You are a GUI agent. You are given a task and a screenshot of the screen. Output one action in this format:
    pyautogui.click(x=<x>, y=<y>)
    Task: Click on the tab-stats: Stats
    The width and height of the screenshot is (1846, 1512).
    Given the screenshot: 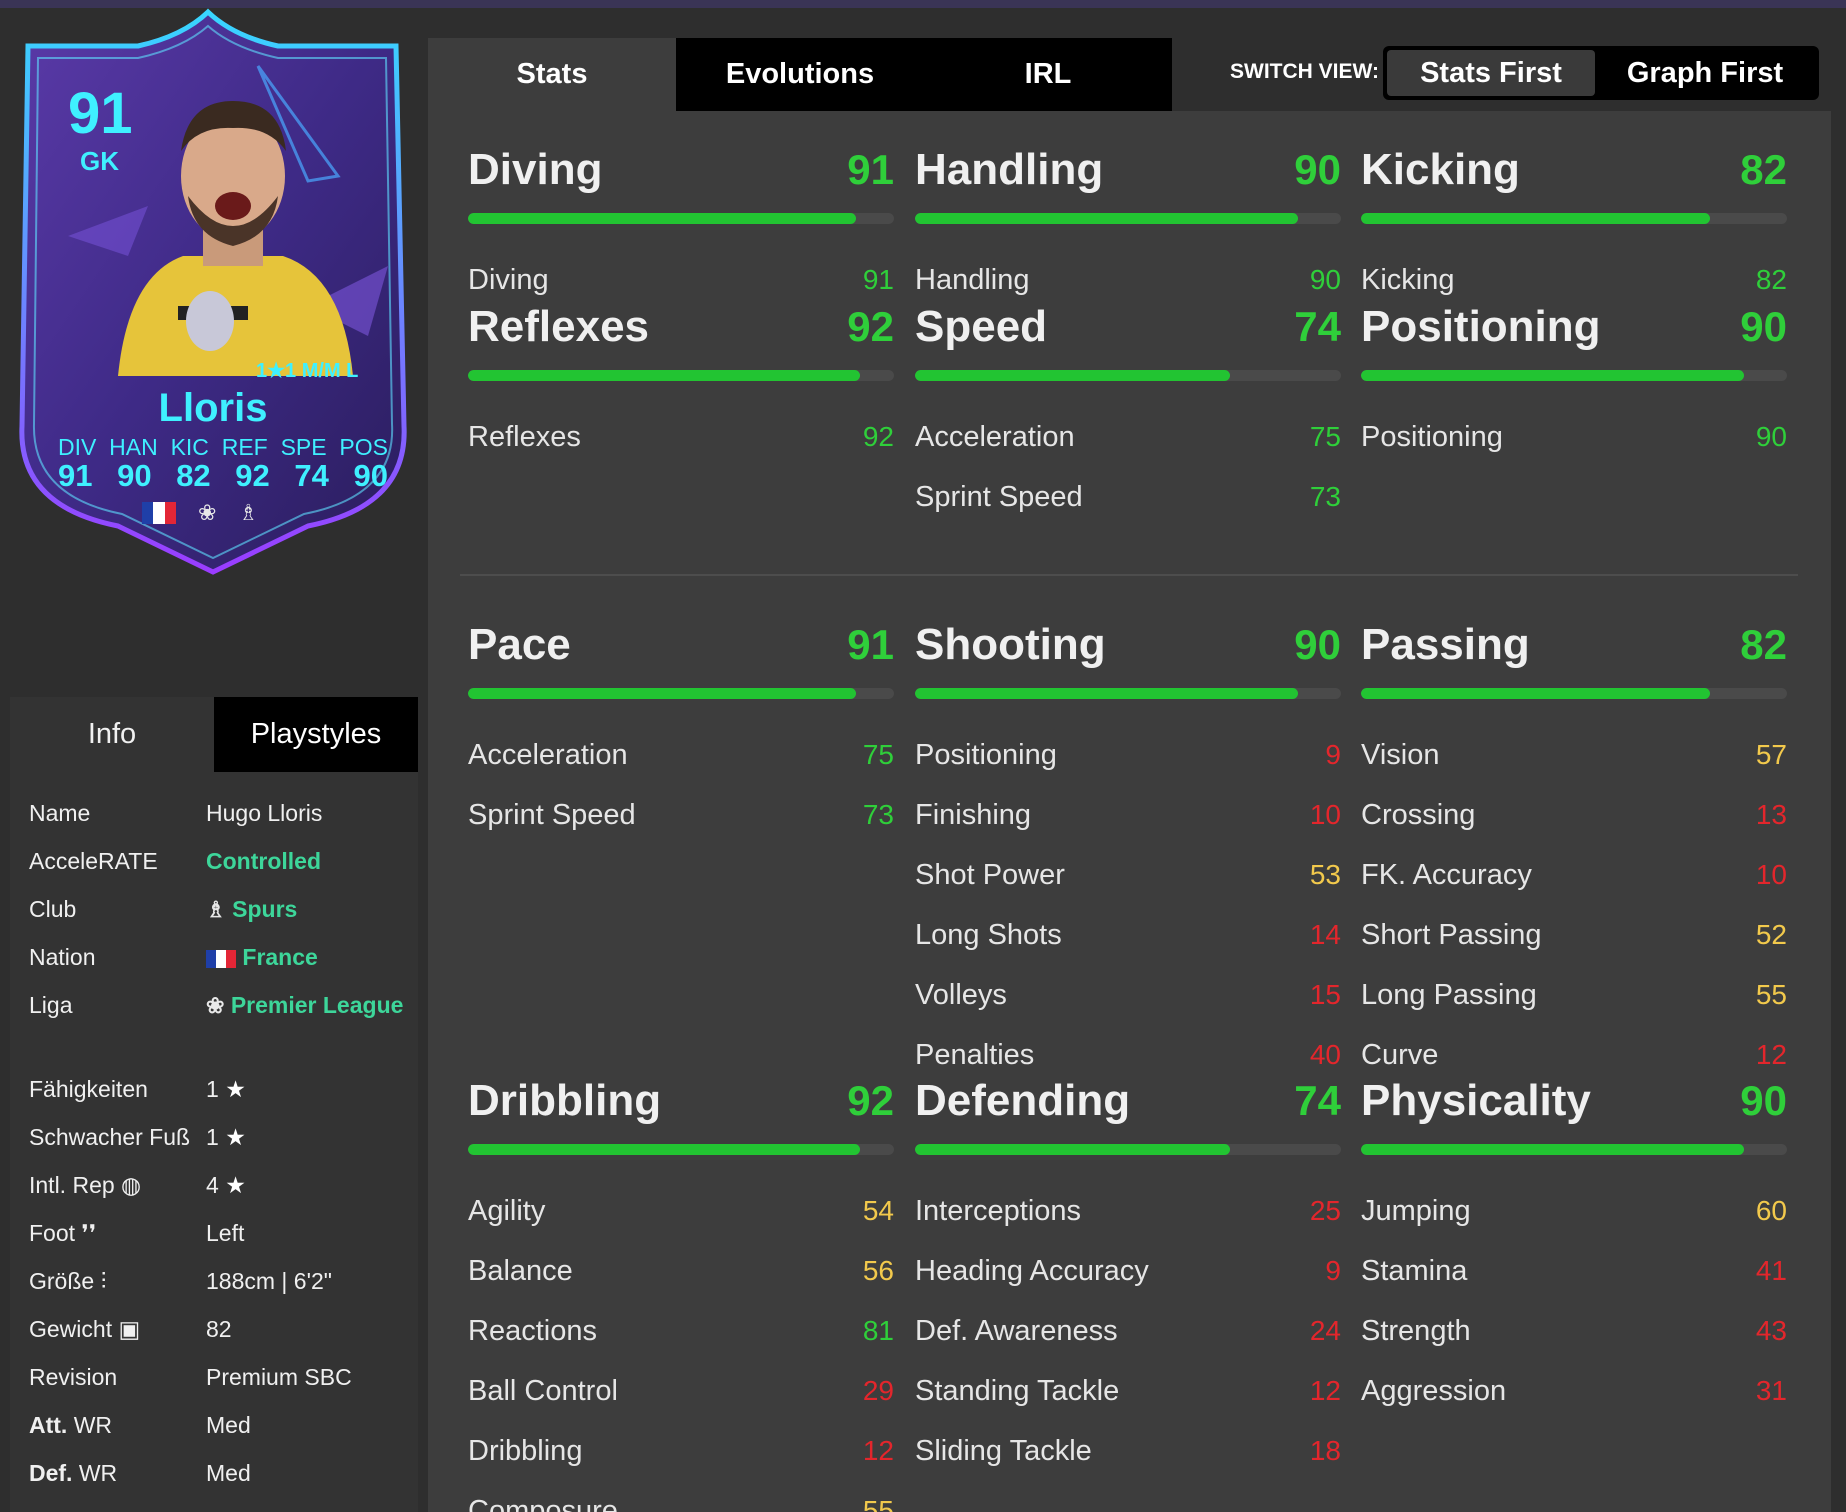 What is the action you would take?
    pyautogui.click(x=552, y=74)
    